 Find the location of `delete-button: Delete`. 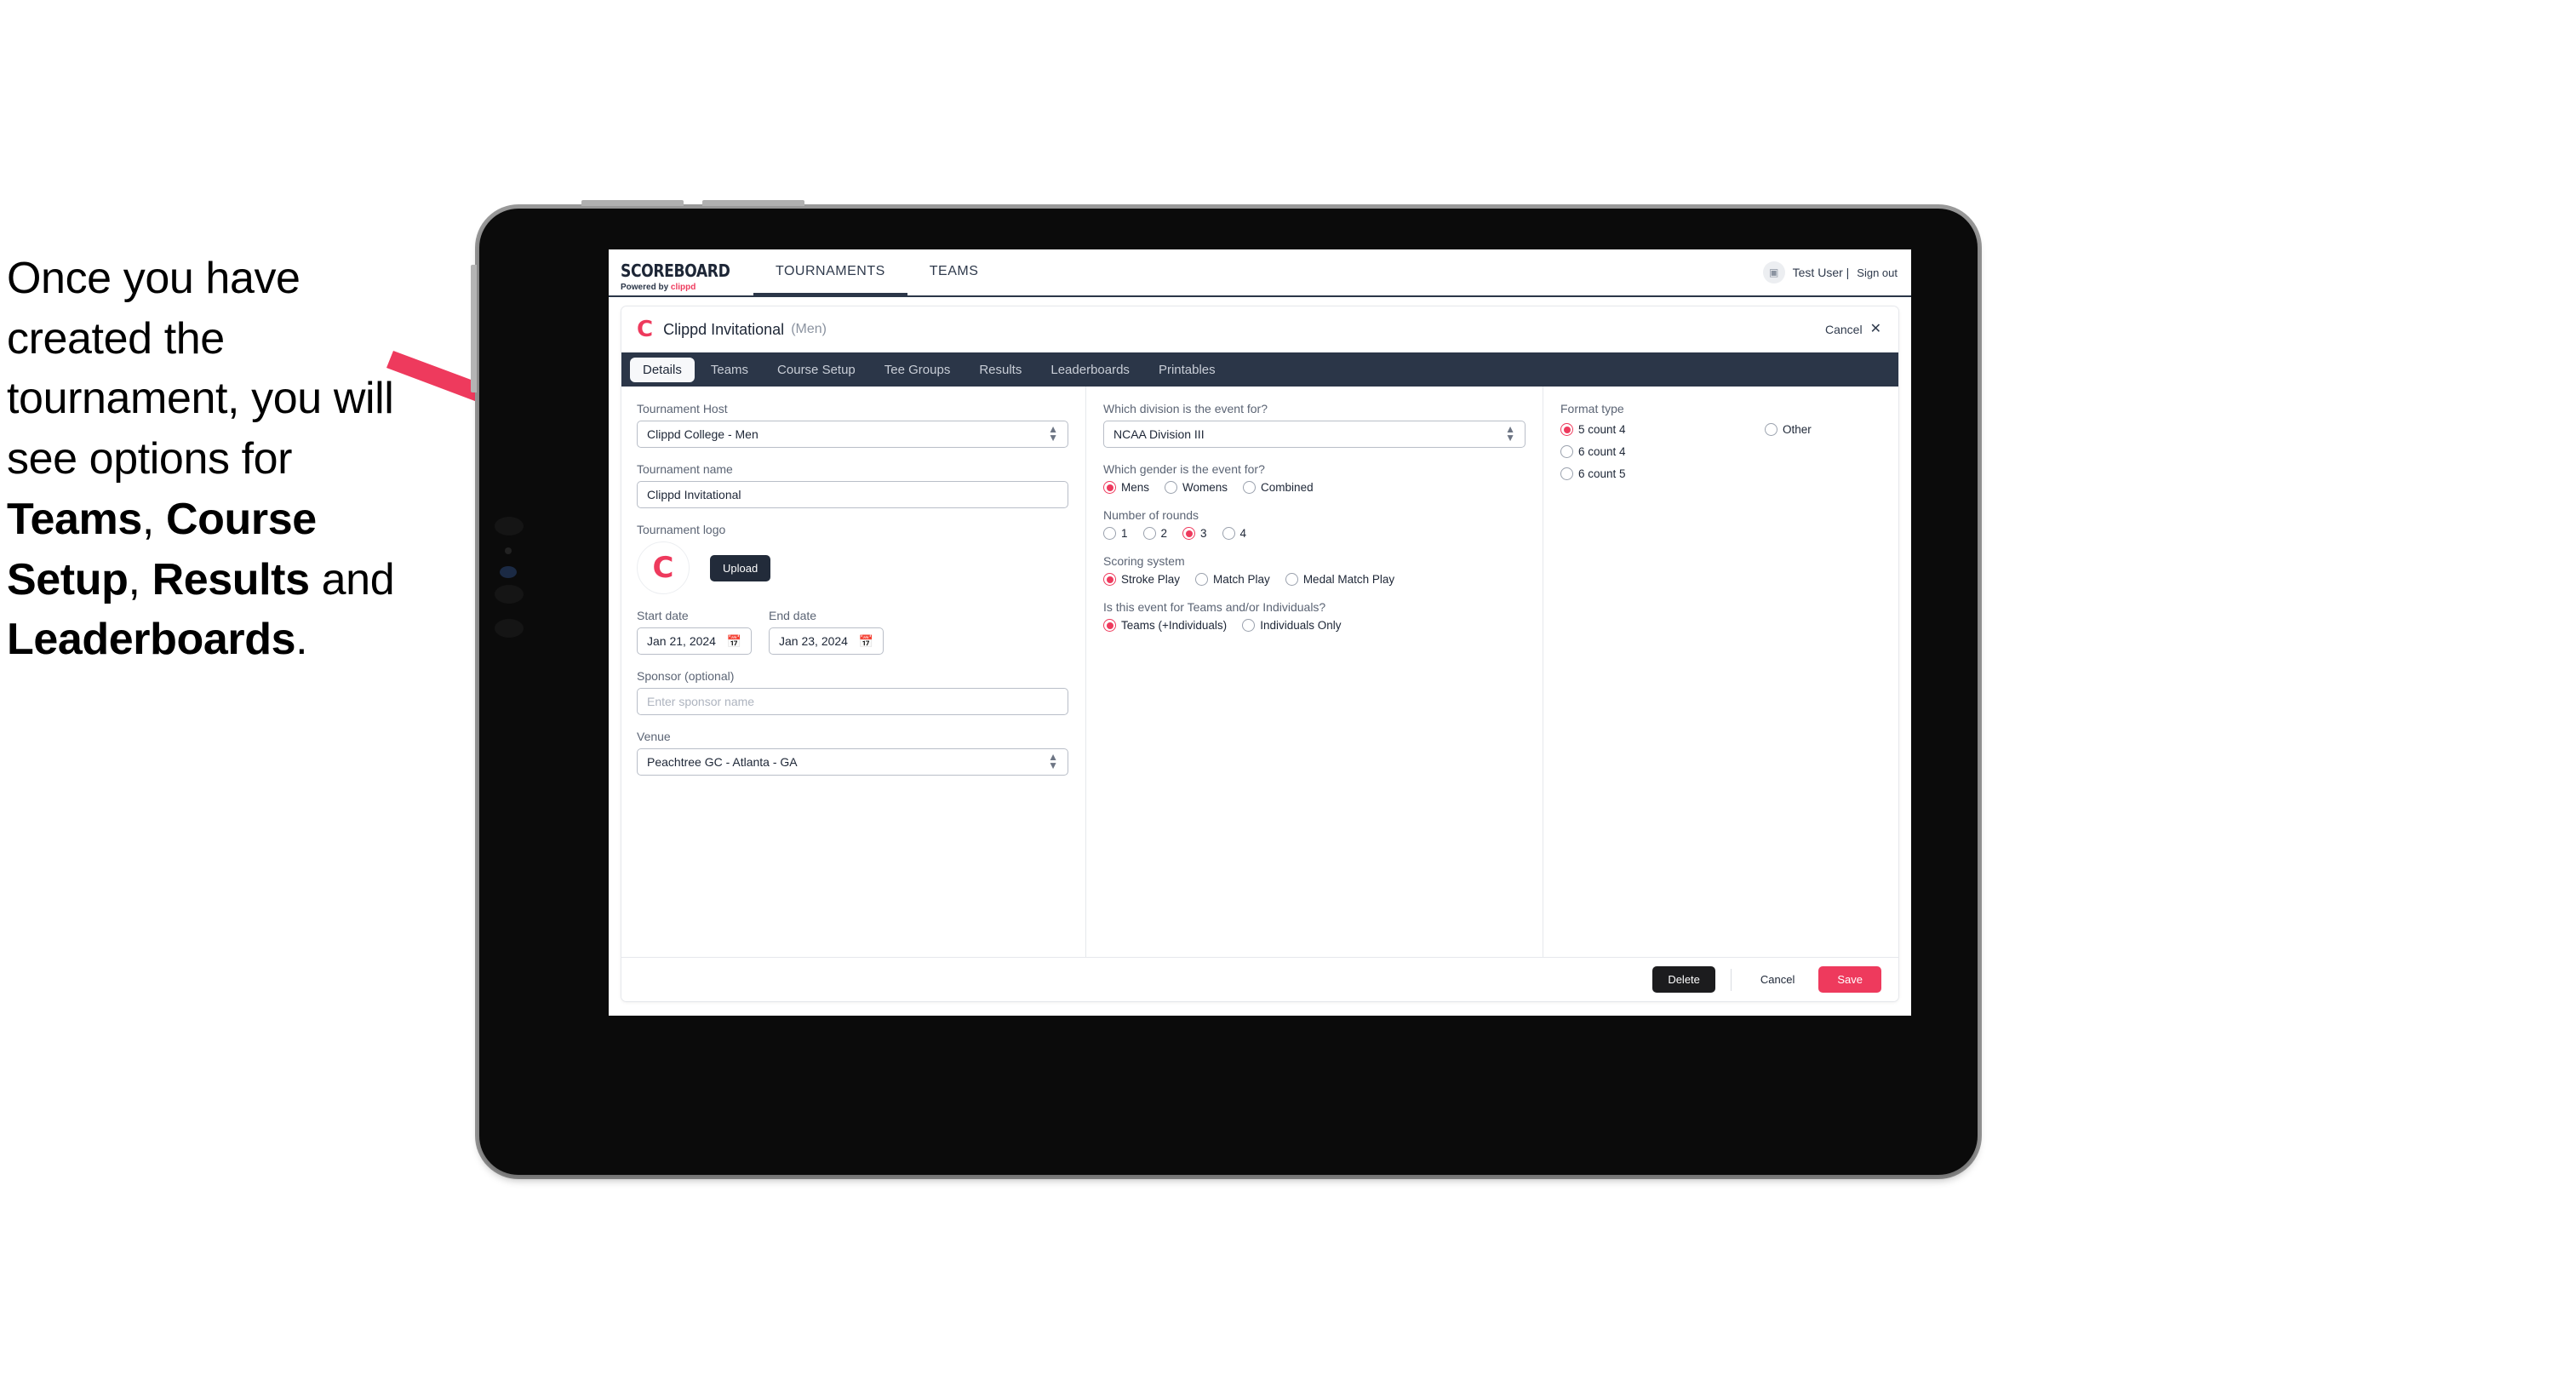

delete-button: Delete is located at coordinates (1684, 979).